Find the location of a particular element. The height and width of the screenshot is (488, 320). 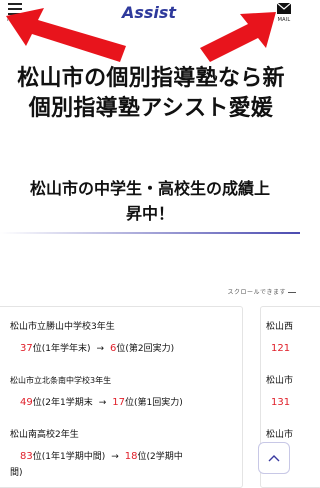

result-entry: 松山南高校2年生 83位(1年1学期中間) → 18位(2学期中 間) is located at coordinates (126, 454).